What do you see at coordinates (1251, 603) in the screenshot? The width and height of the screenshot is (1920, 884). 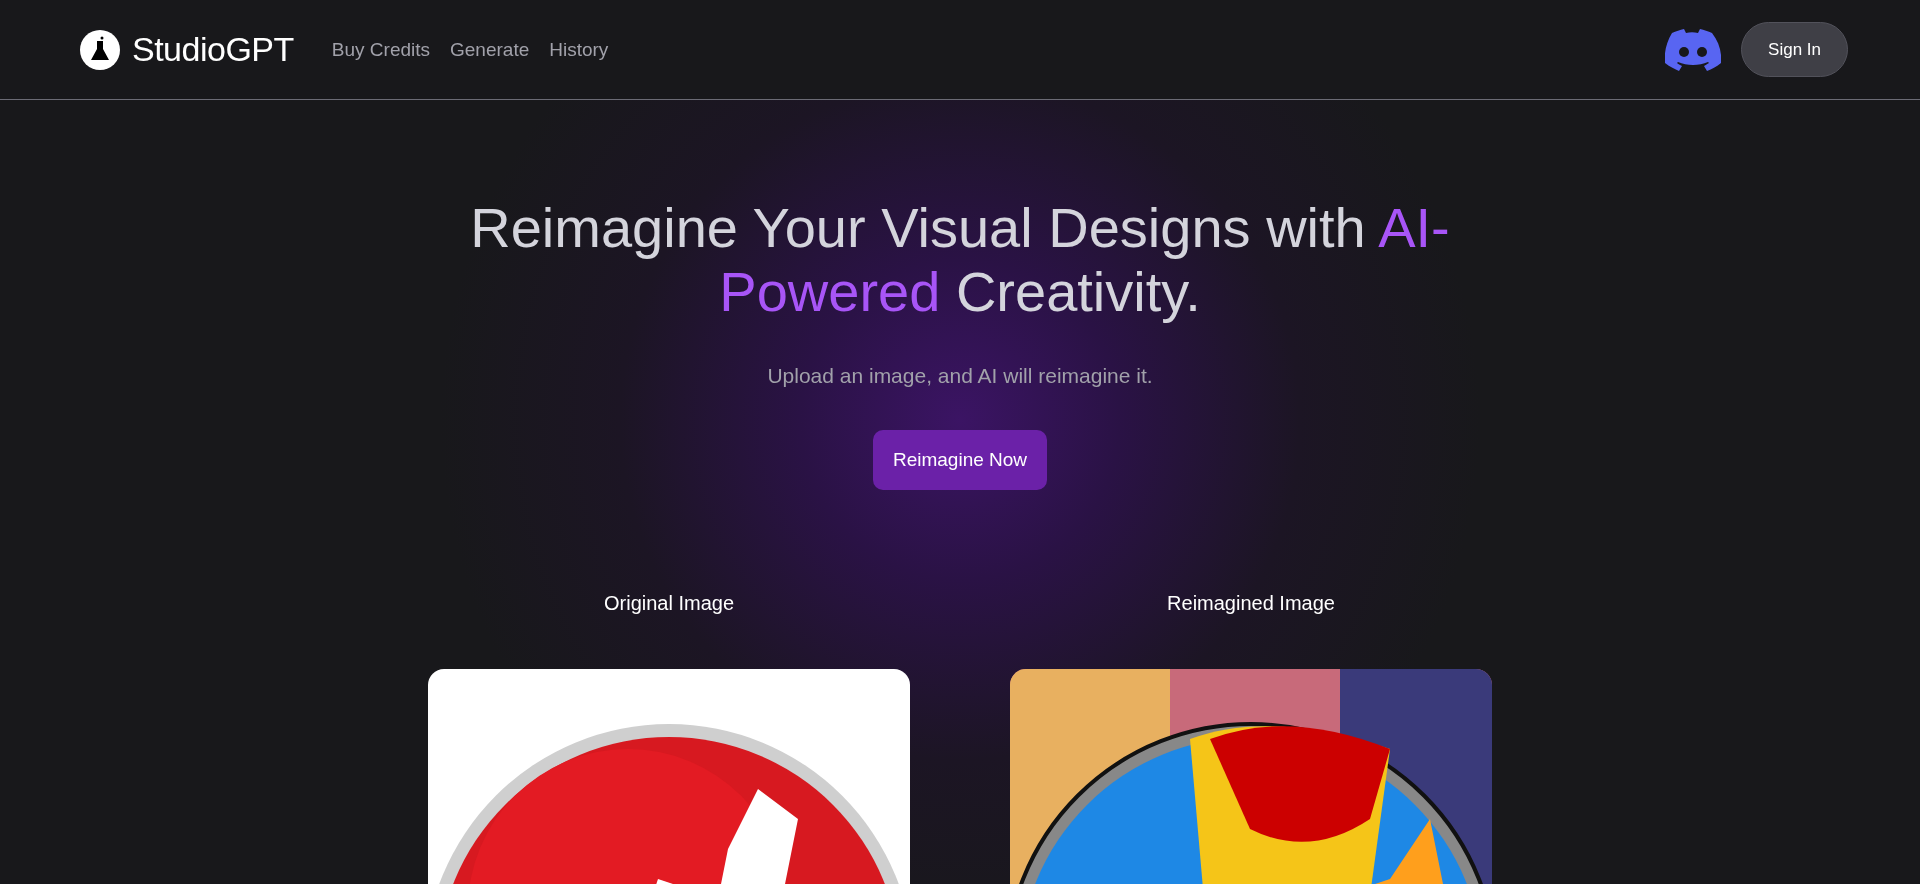 I see `image-label: Reimagined Image` at bounding box center [1251, 603].